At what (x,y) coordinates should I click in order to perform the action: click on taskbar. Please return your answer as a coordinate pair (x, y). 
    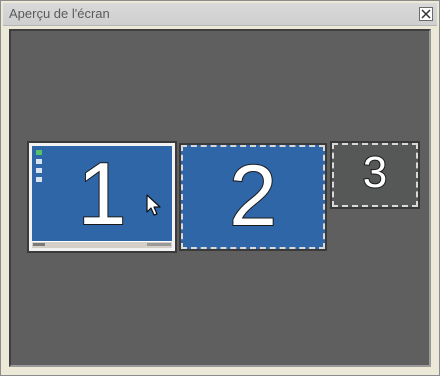
    Looking at the image, I should click on (102, 244).